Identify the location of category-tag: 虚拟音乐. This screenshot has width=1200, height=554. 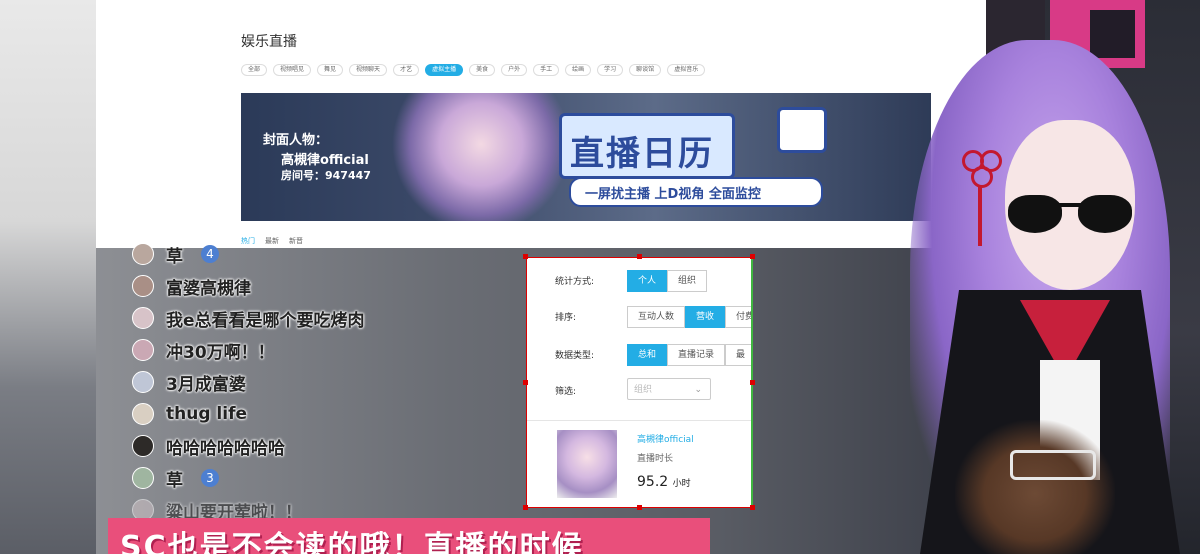
(686, 70).